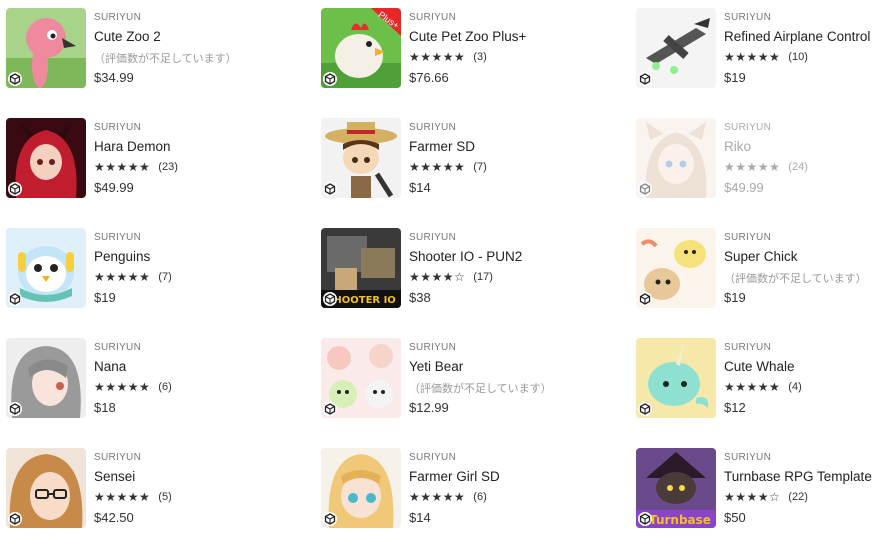  What do you see at coordinates (361, 158) in the screenshot?
I see `farmer-thumbnail` at bounding box center [361, 158].